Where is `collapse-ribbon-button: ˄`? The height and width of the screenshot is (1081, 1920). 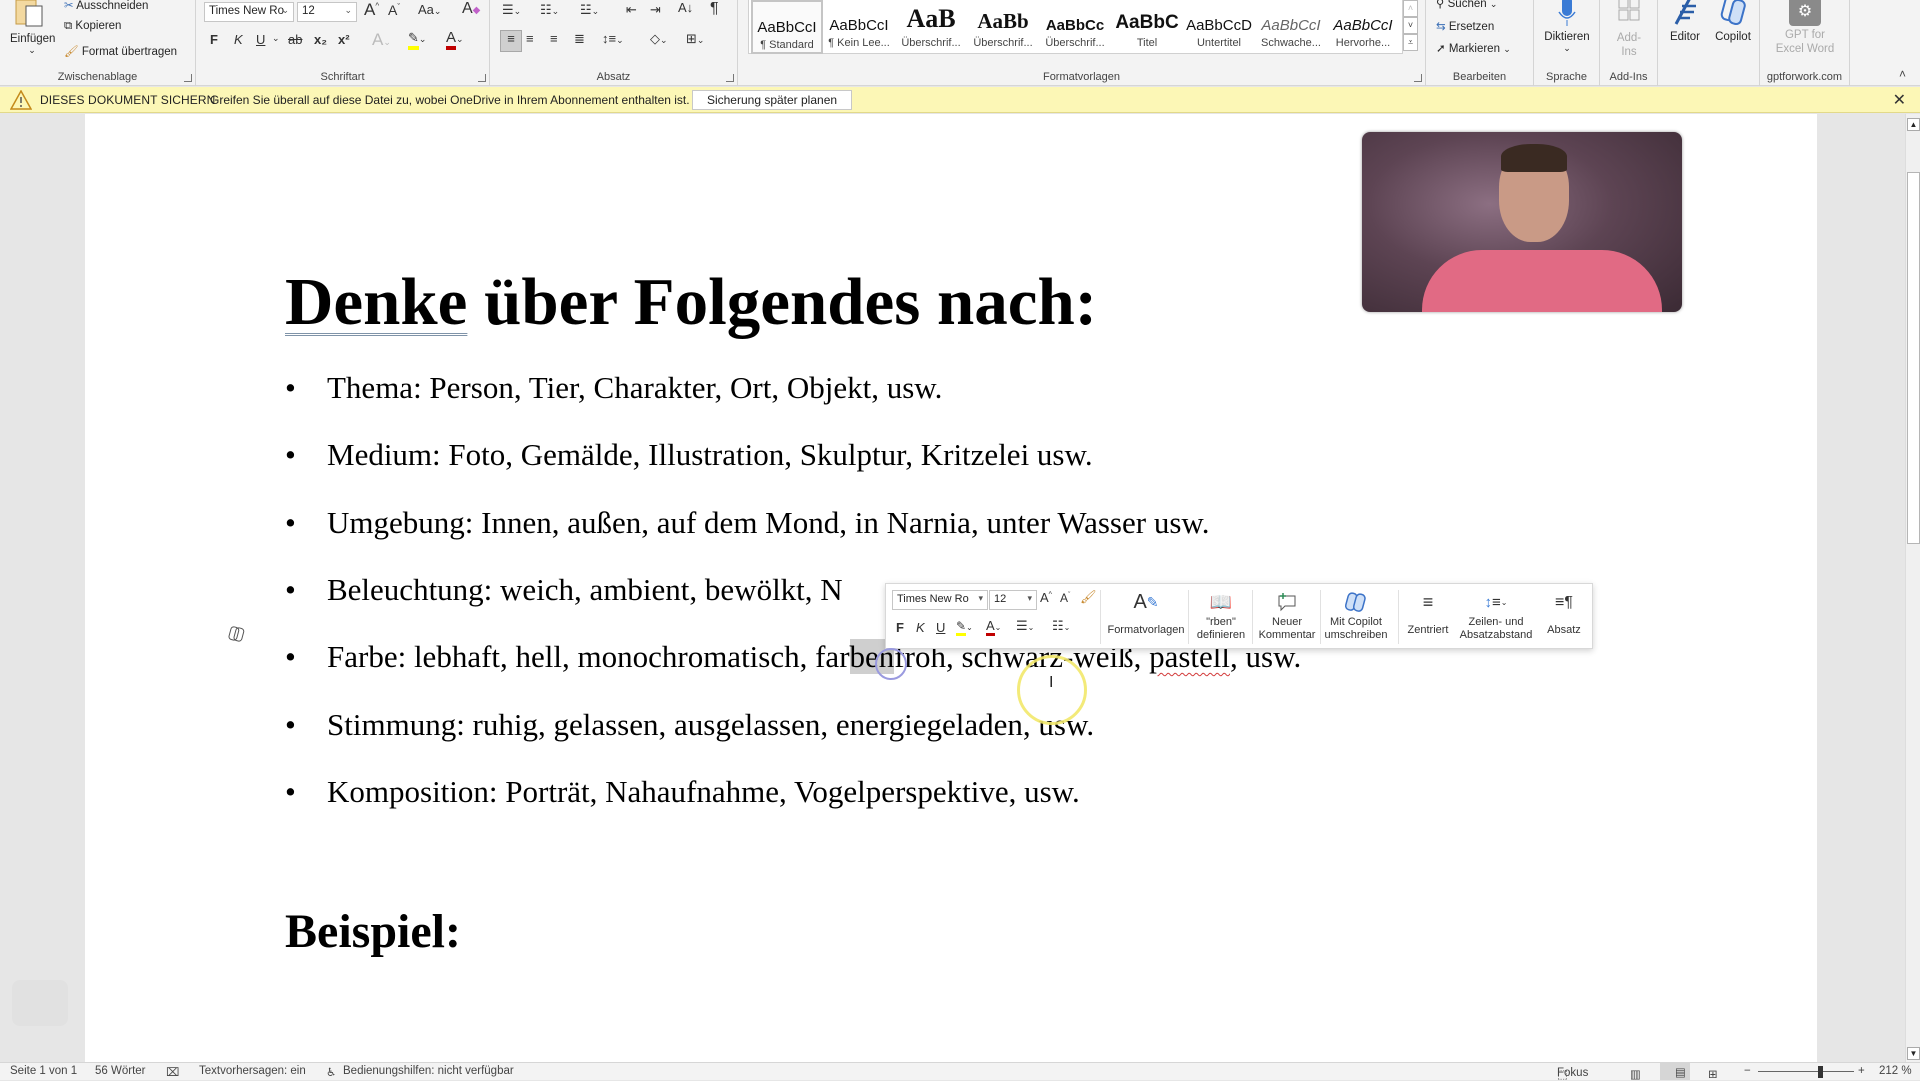
collapse-ribbon-button: ˄ is located at coordinates (1902, 74).